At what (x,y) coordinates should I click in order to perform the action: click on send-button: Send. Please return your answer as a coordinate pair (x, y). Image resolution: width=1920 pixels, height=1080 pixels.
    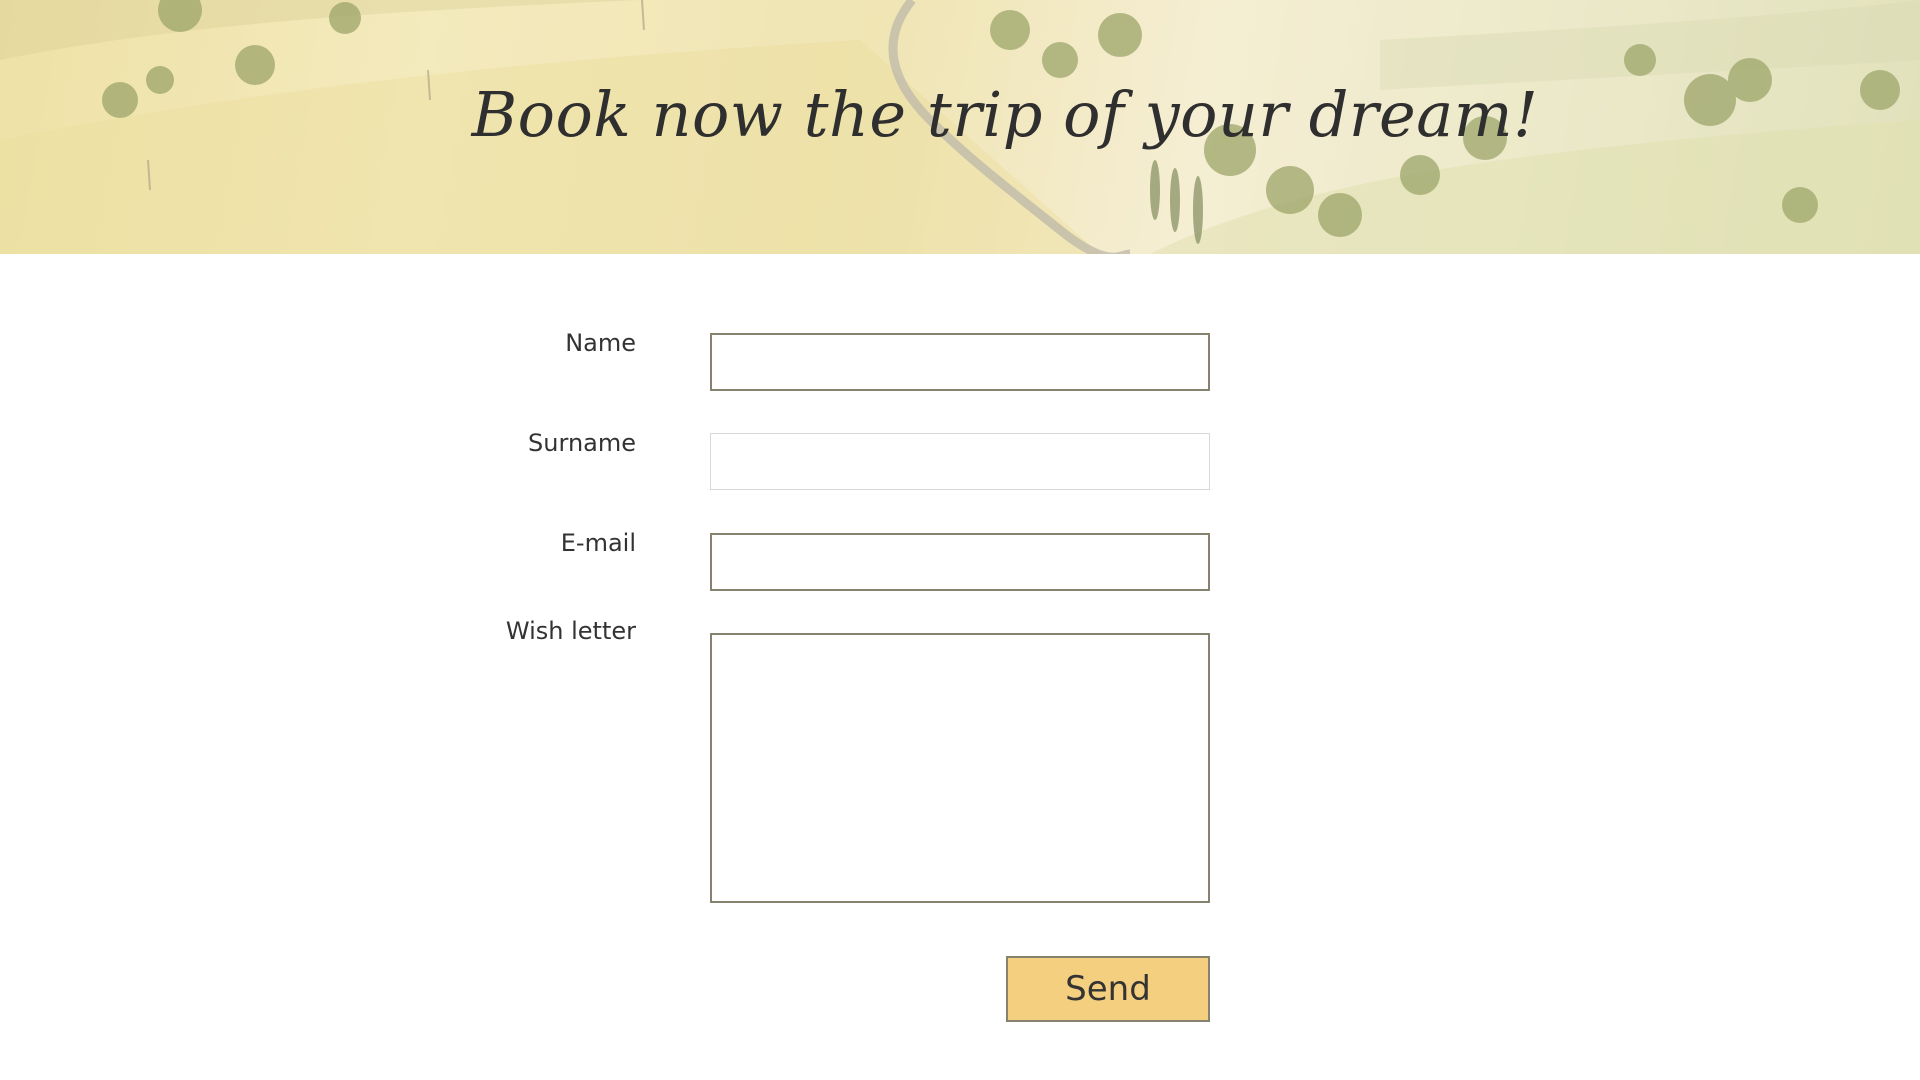
    Looking at the image, I should click on (1108, 989).